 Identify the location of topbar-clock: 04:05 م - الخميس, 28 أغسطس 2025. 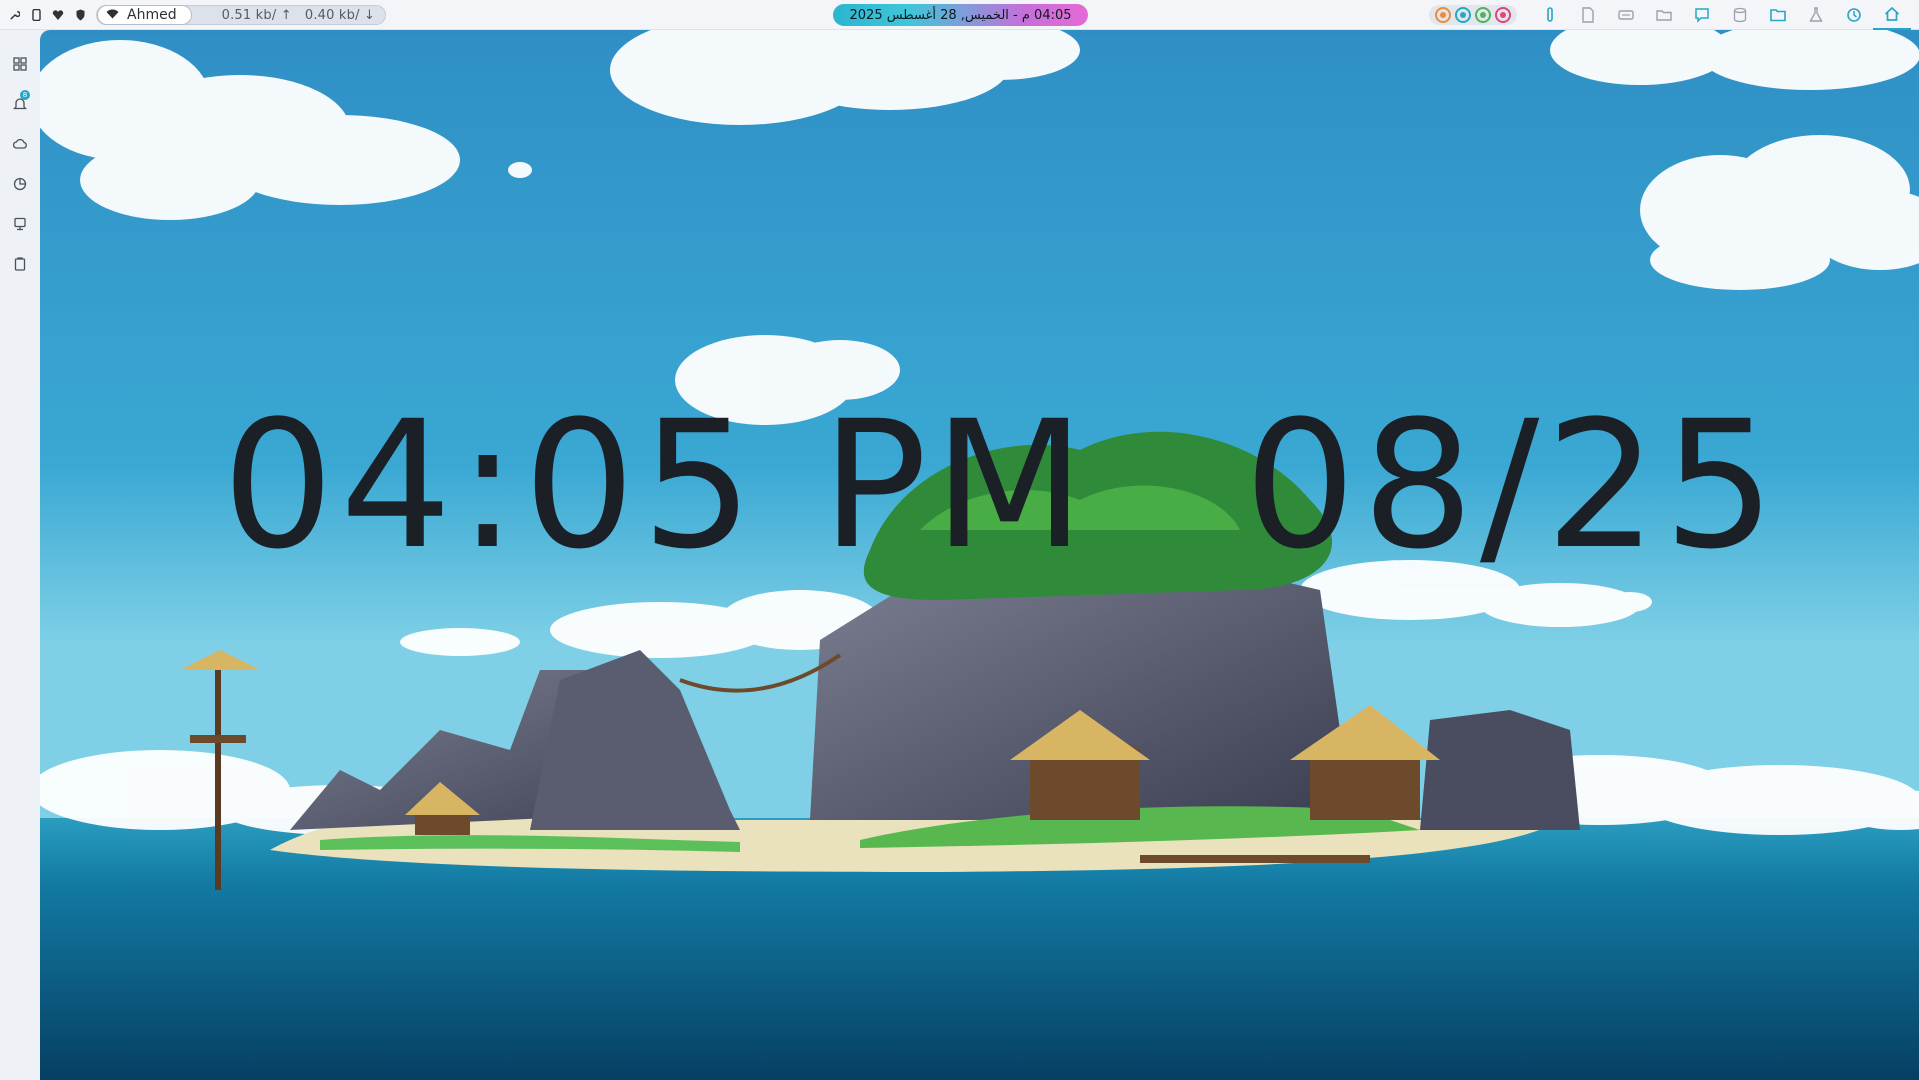
(960, 15).